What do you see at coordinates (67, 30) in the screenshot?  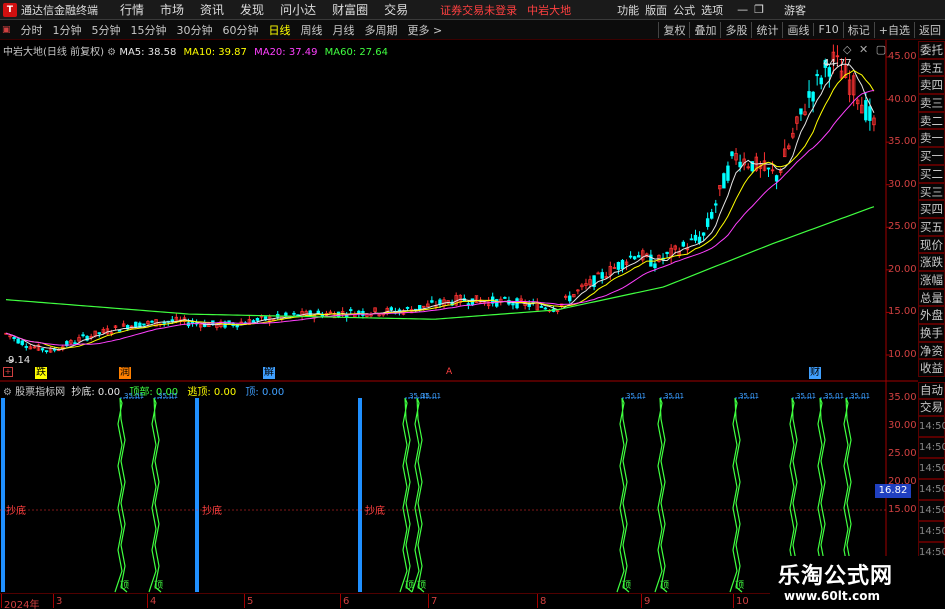 I see `period-1min: 1分钟` at bounding box center [67, 30].